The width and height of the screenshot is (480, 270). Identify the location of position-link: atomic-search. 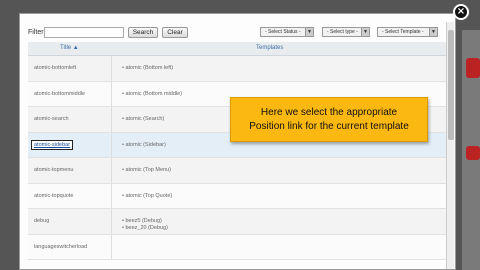
(51, 119).